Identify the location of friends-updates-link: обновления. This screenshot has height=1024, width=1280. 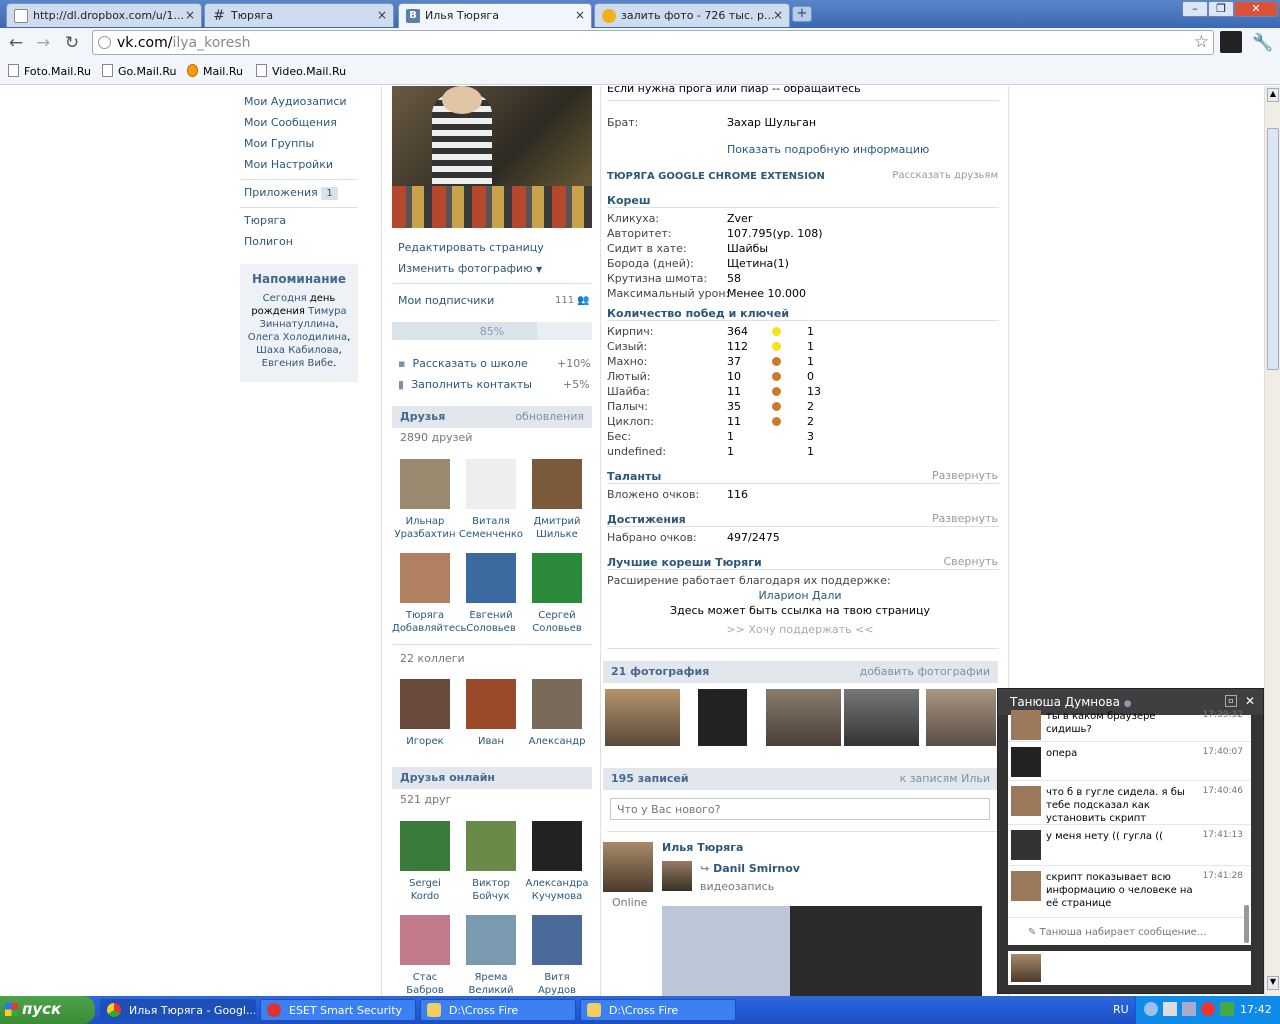
(549, 416).